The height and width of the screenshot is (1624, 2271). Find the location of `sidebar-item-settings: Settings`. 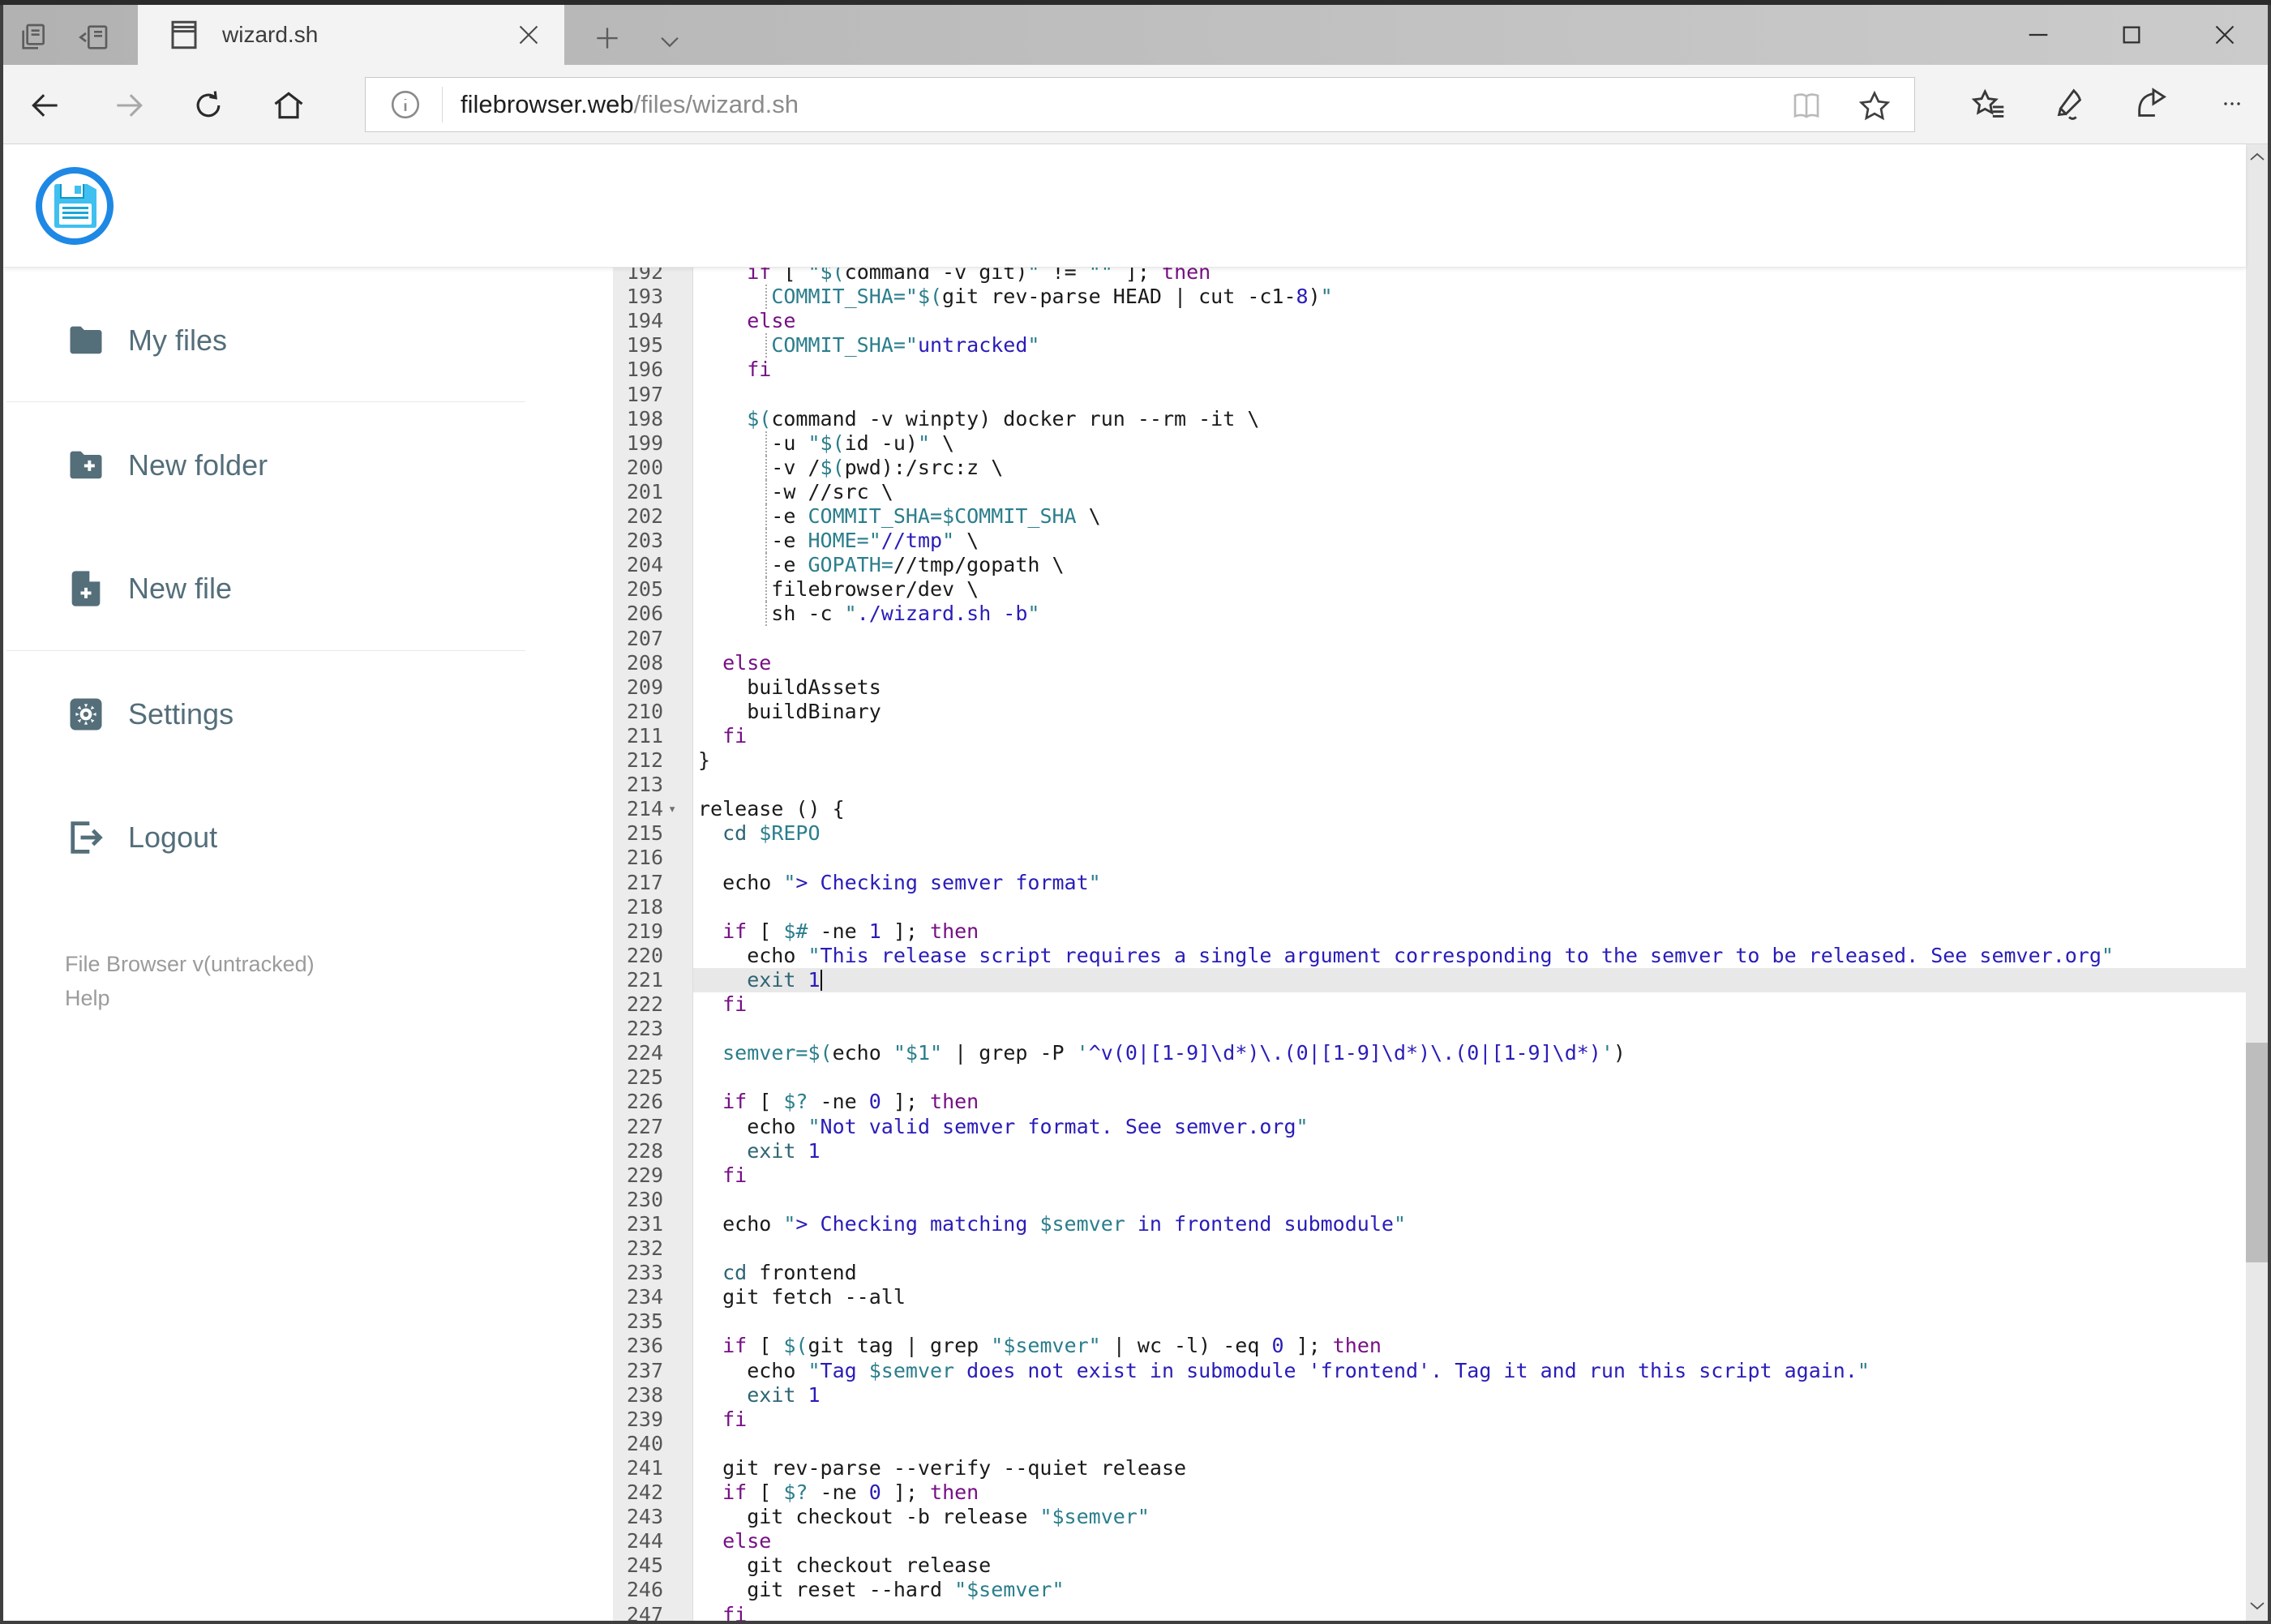

sidebar-item-settings: Settings is located at coordinates (276, 714).